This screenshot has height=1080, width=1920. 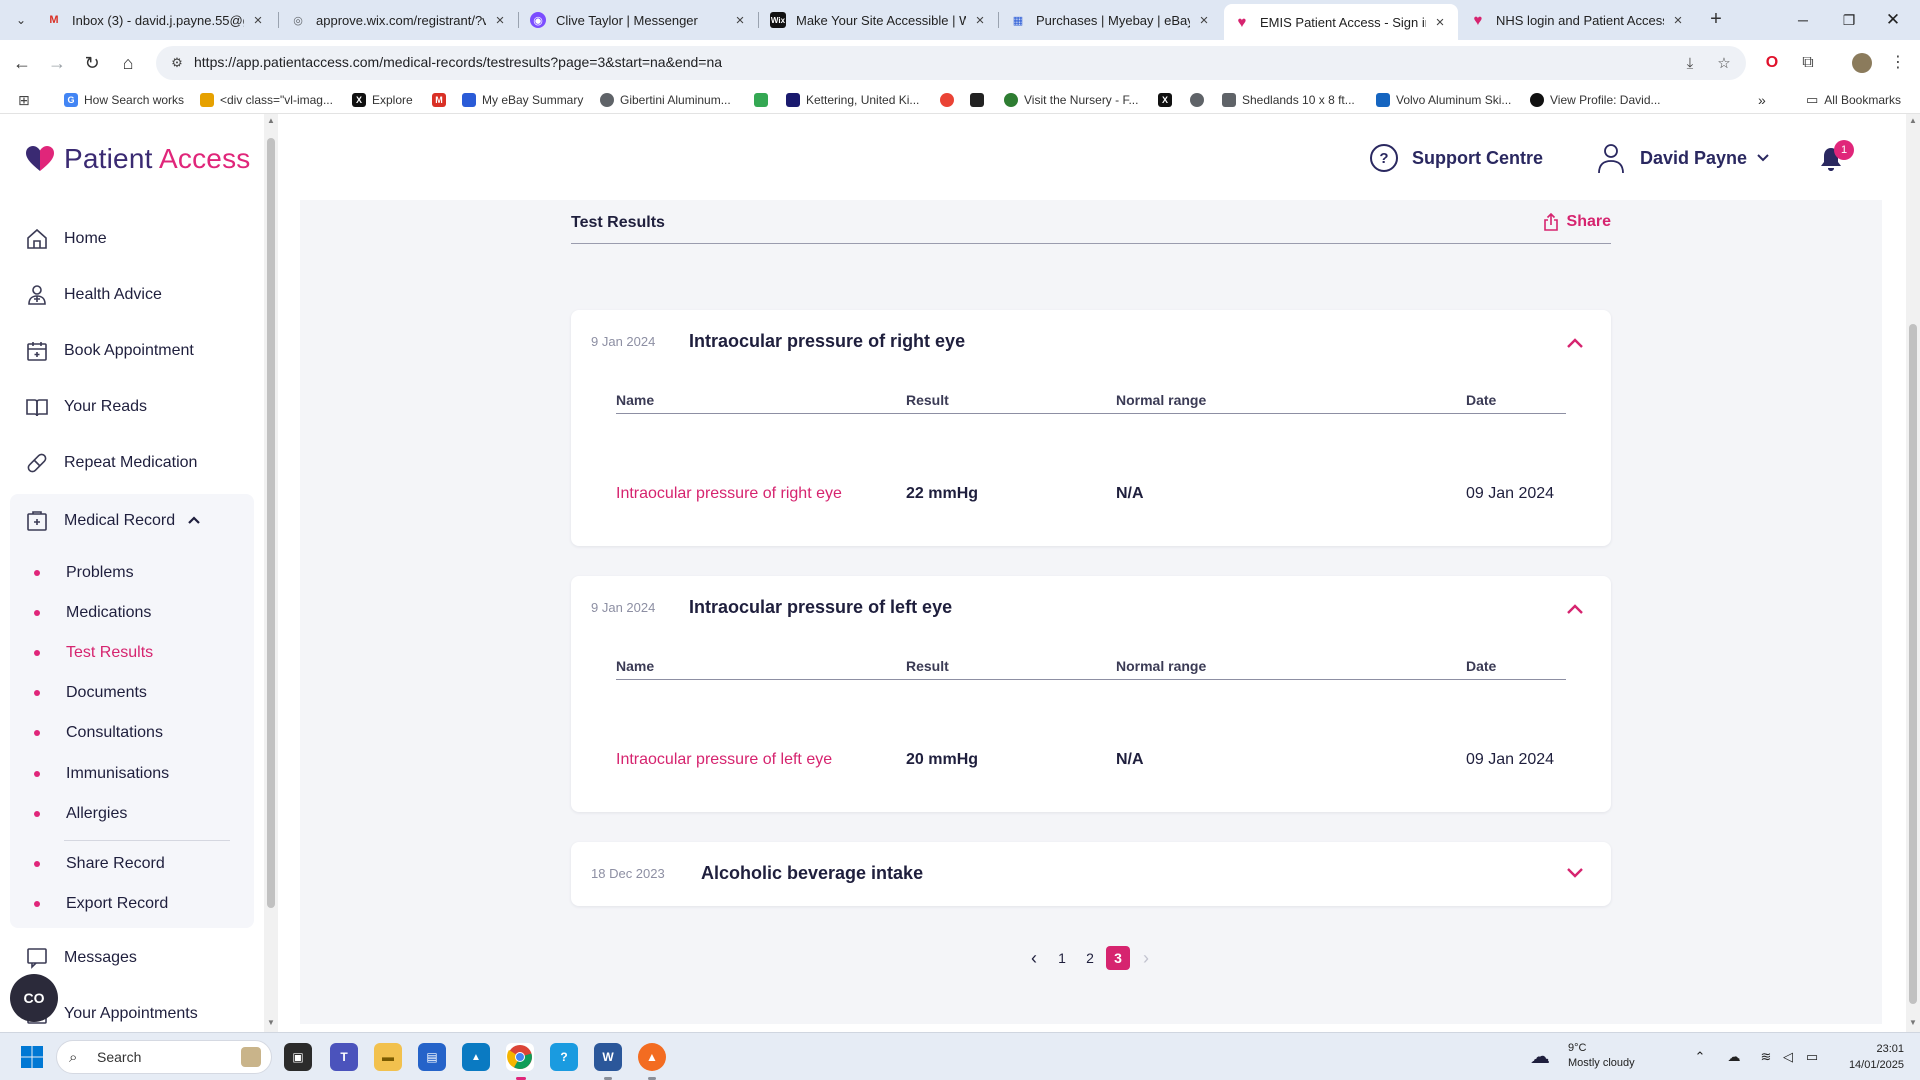 I want to click on pagination-next-button: ›, so click(x=1146, y=958).